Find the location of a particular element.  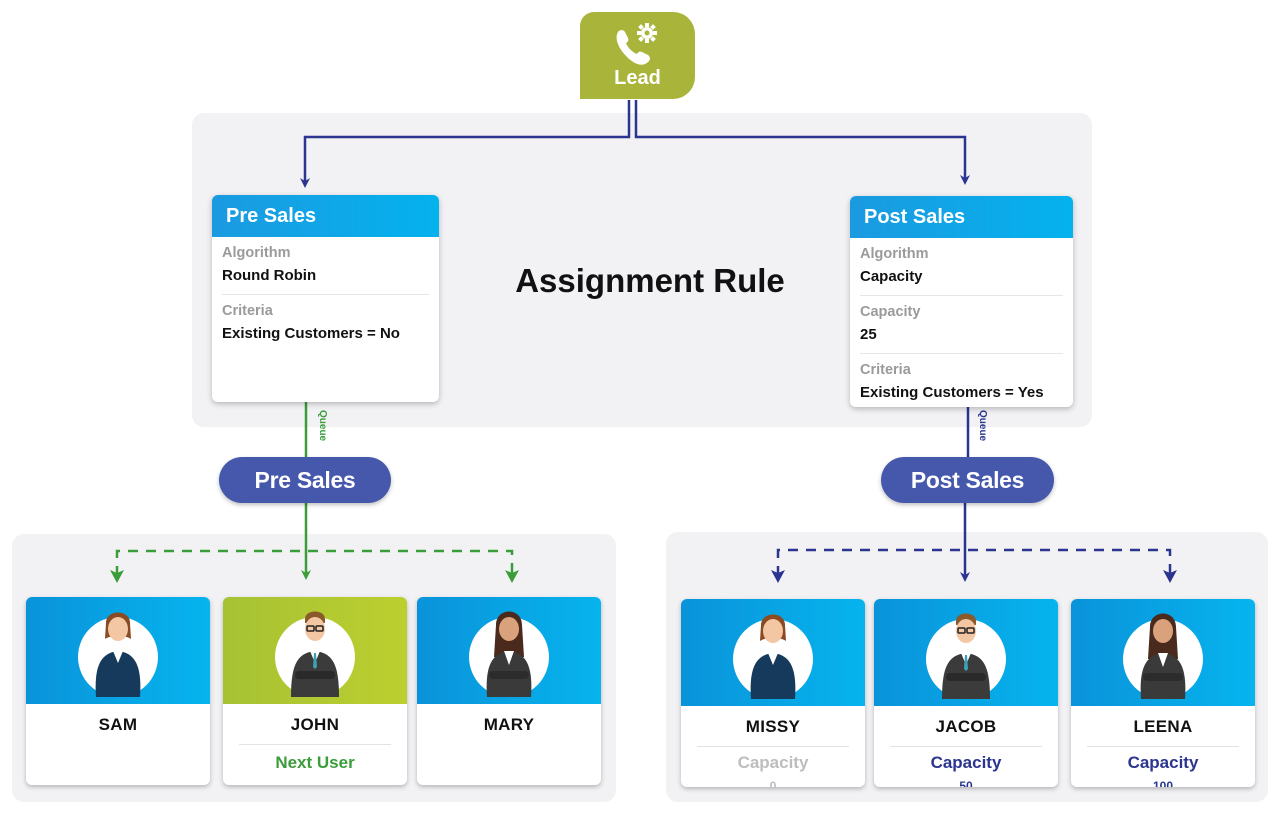

lead-node: Lead is located at coordinates (637, 55).